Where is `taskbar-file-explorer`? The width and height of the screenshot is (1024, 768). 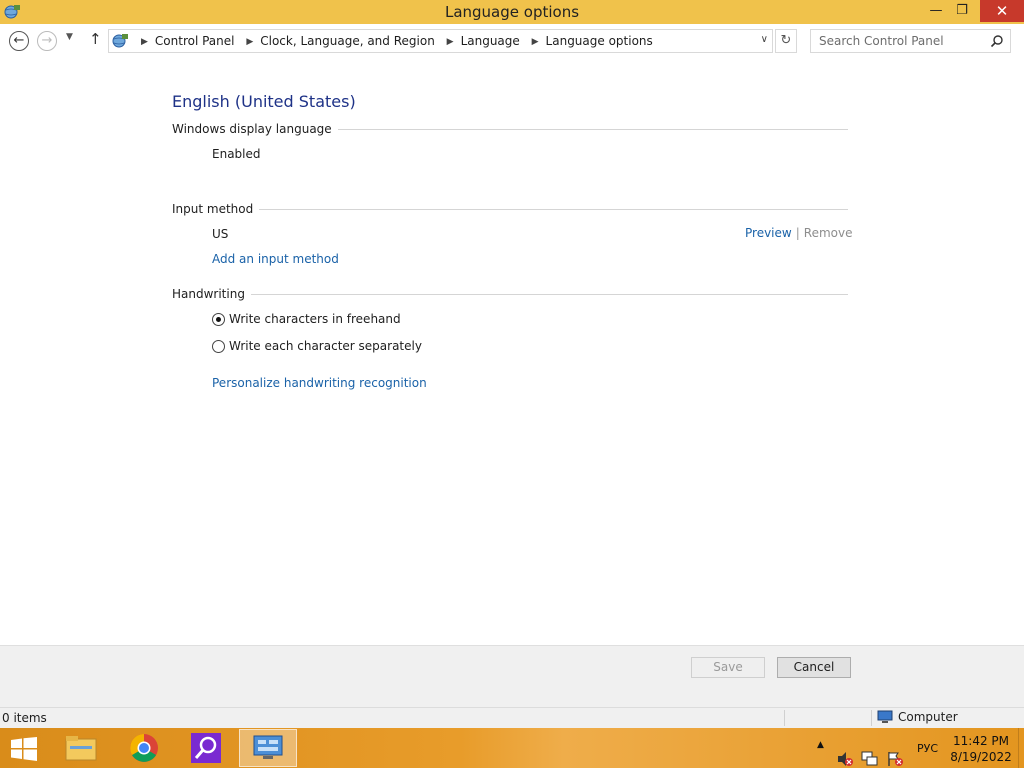
taskbar-file-explorer is located at coordinates (81, 748).